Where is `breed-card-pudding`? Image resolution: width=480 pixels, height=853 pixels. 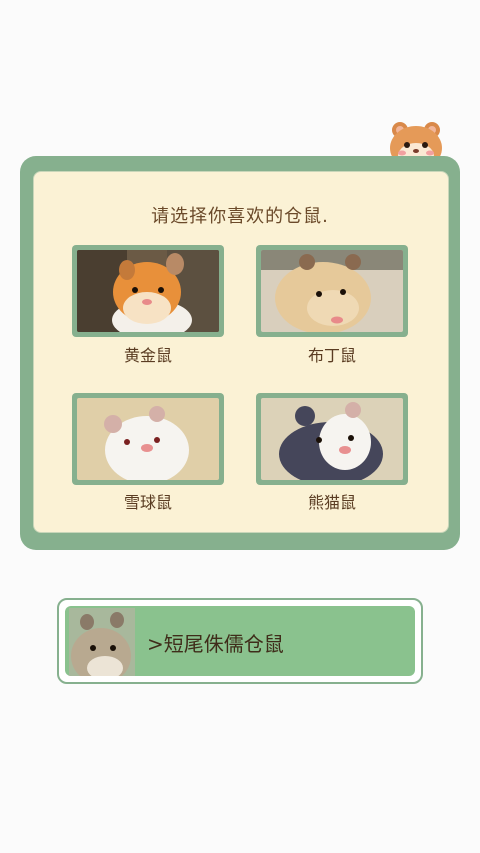
breed-card-pudding is located at coordinates (332, 291).